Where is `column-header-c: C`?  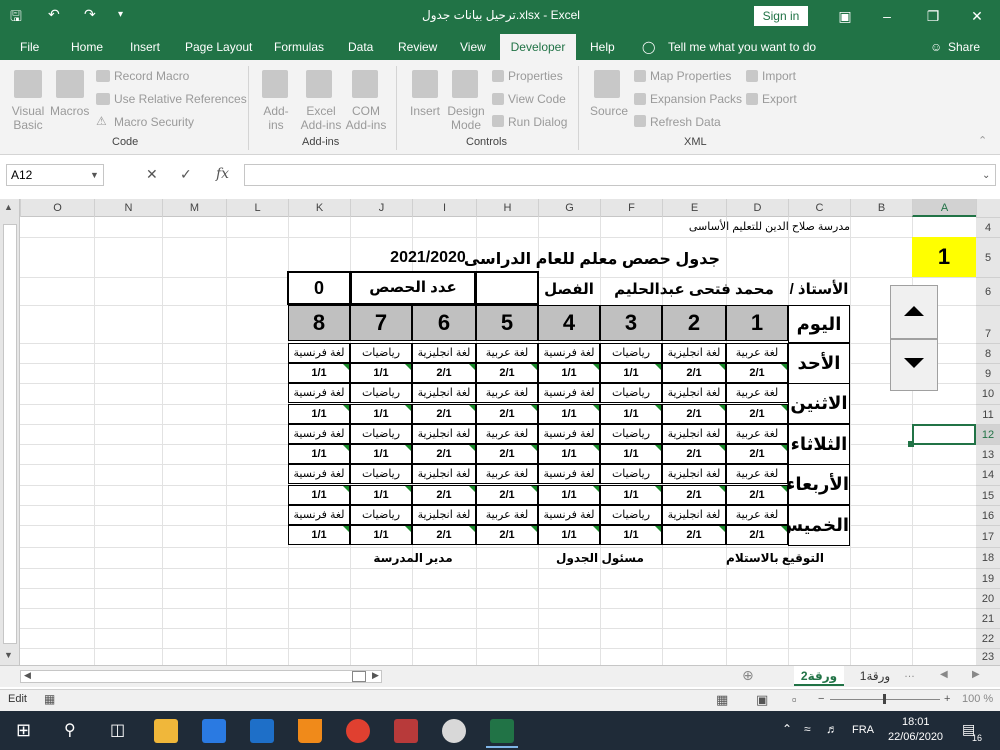
column-header-c: C is located at coordinates (819, 208).